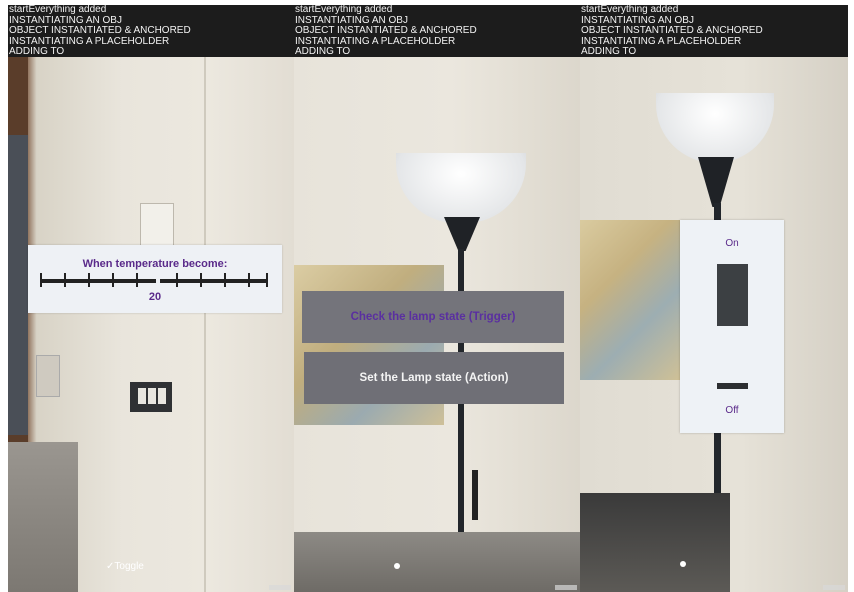 The width and height of the screenshot is (854, 592). What do you see at coordinates (157, 226) in the screenshot?
I see `wall-socket` at bounding box center [157, 226].